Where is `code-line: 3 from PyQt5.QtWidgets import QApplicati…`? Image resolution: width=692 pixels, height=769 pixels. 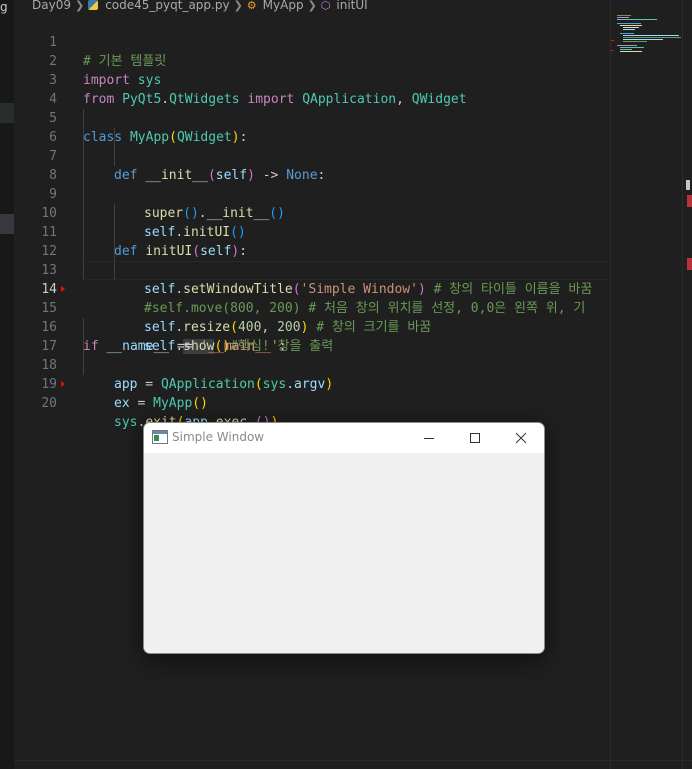 code-line: 3 from PyQt5.QtWidgets import QApplicati… is located at coordinates (312, 79).